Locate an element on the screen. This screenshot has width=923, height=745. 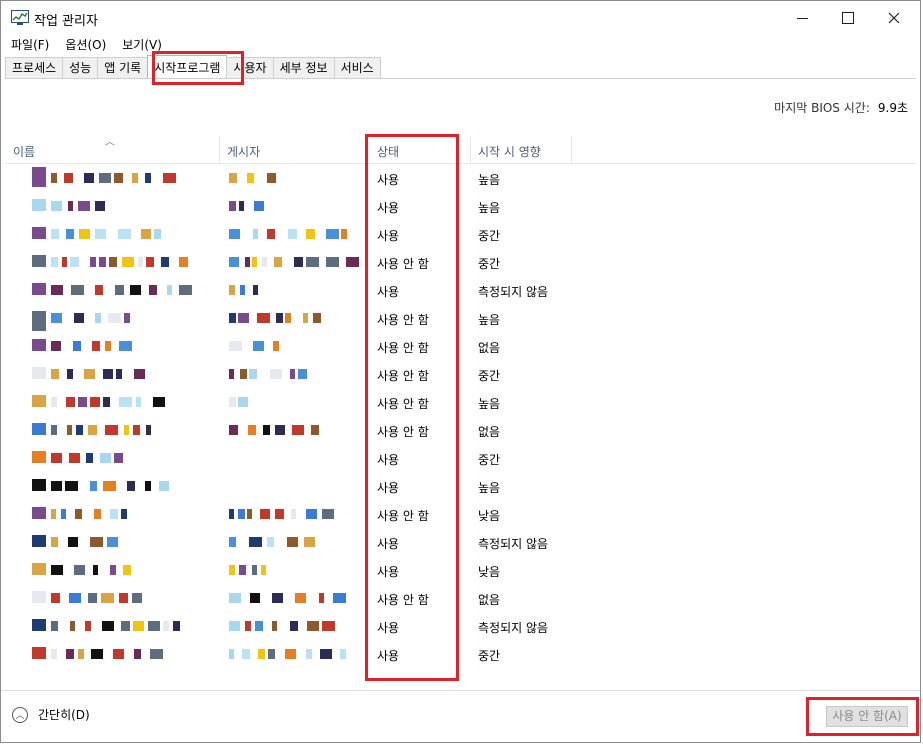
column-startup-impact: 시작 시 영향 is located at coordinates (509, 151).